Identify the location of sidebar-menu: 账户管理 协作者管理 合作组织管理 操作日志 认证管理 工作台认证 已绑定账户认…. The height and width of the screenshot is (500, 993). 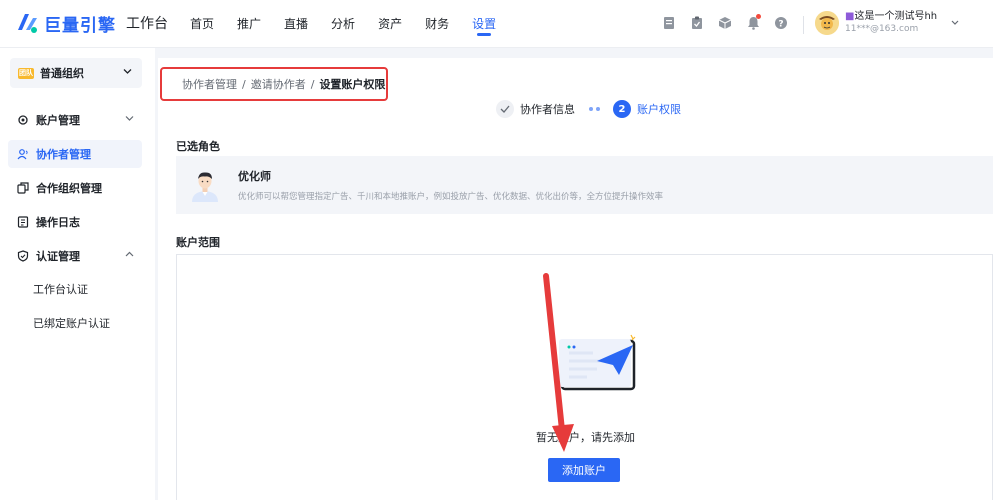
(75, 225).